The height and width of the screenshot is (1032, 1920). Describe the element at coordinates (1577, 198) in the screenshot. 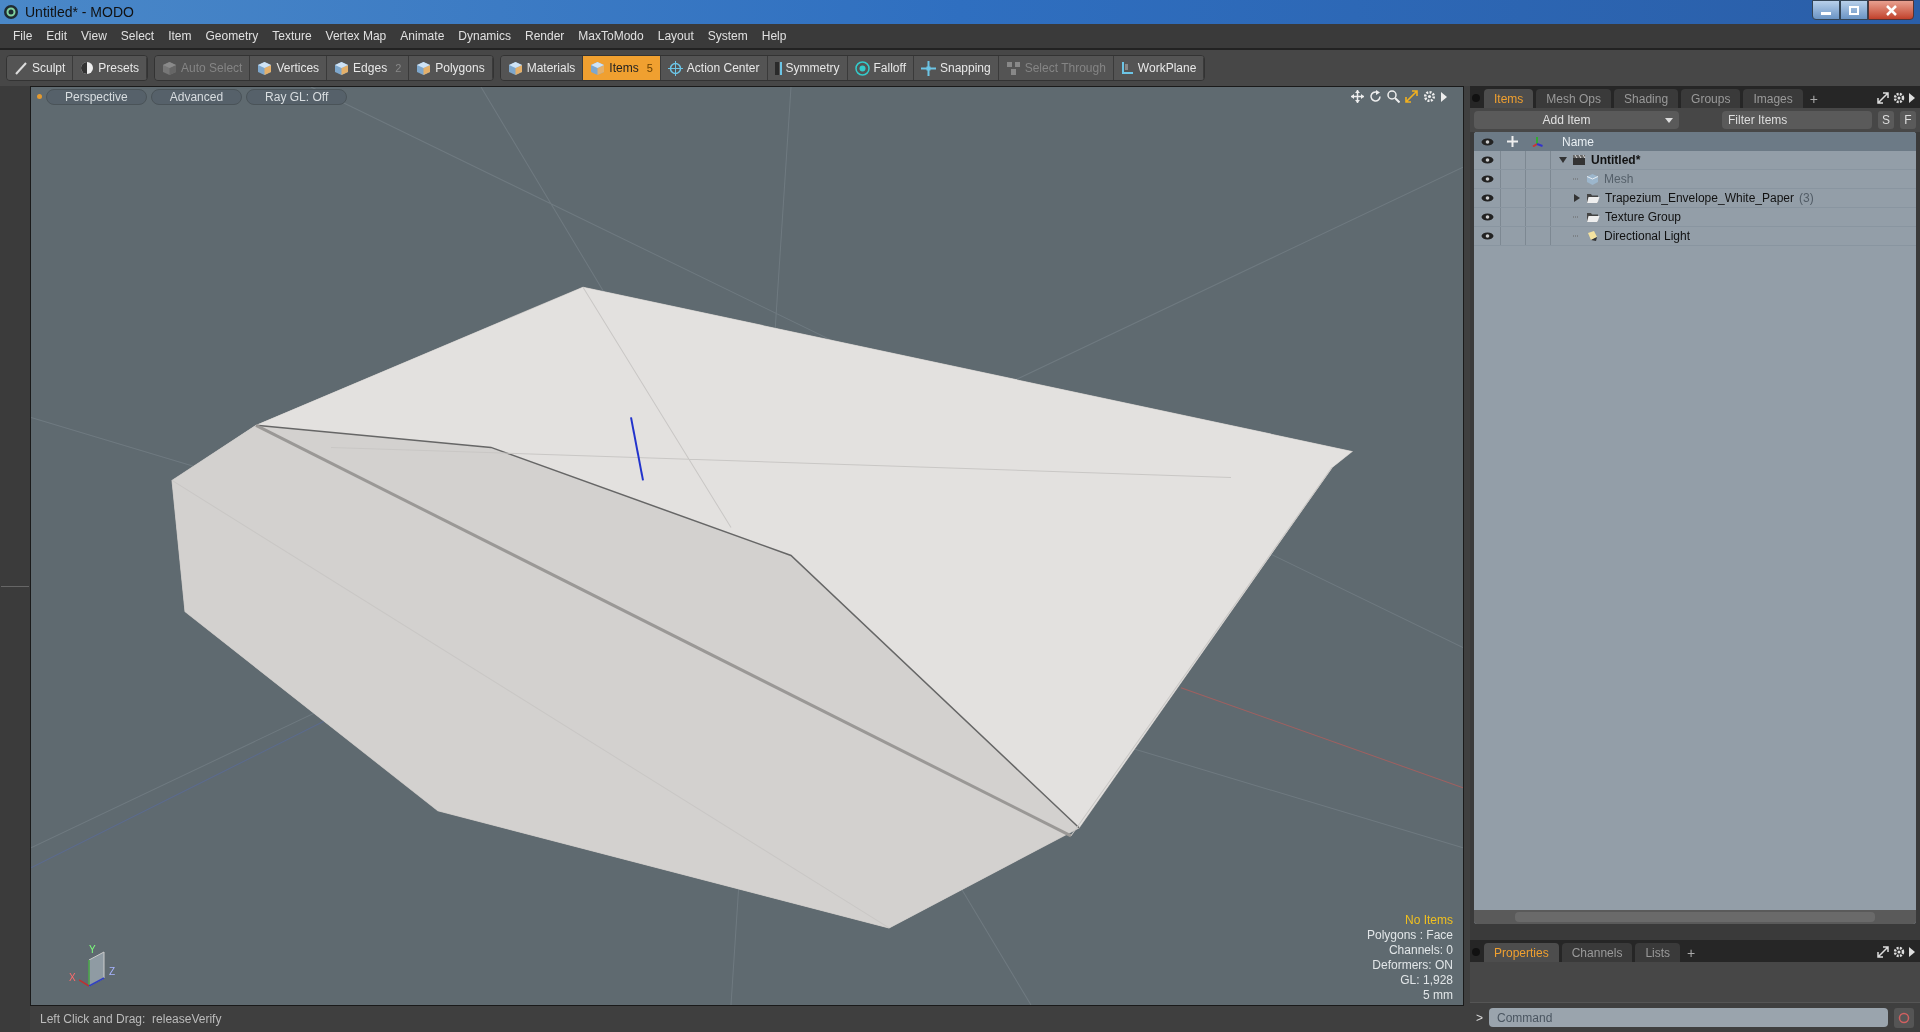

I see `collapsed-arrow-icon` at that location.